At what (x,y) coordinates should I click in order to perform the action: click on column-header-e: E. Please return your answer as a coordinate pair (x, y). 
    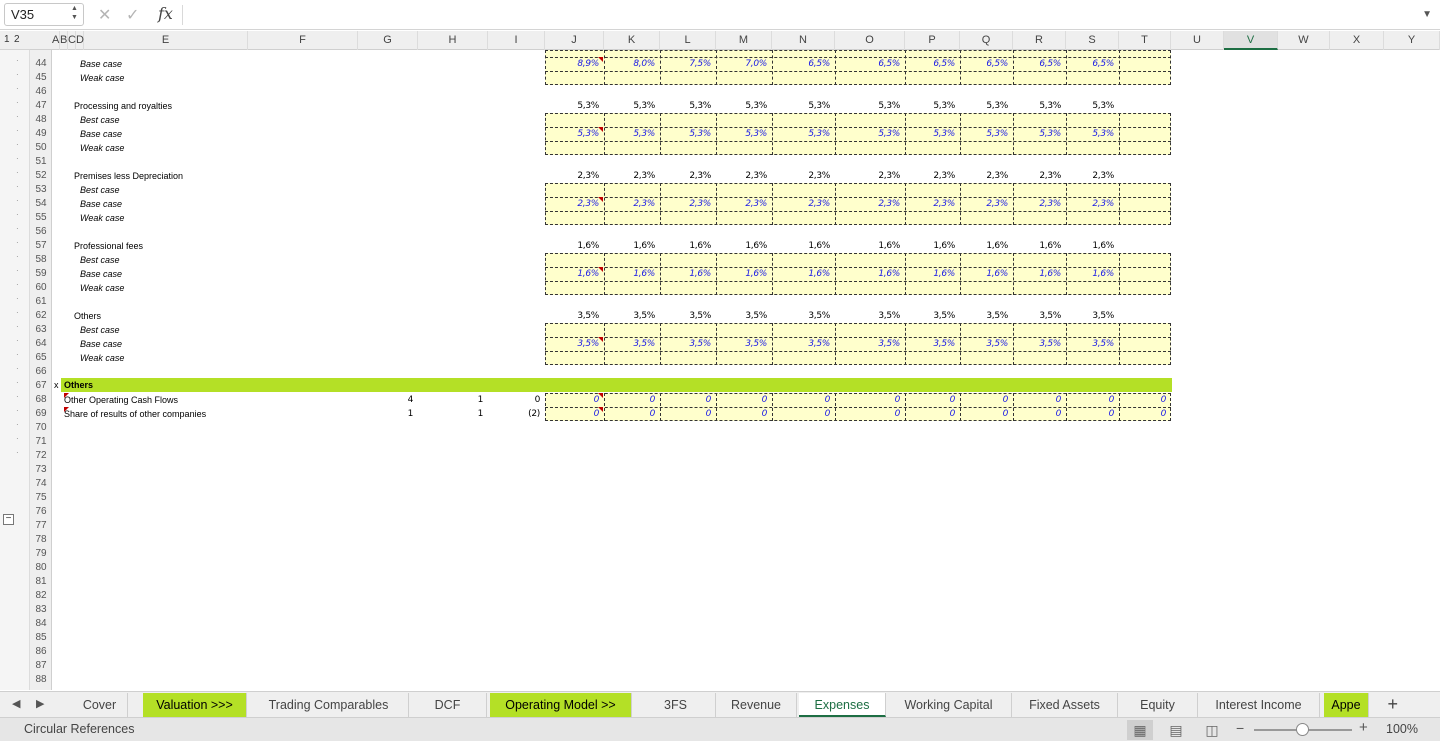
    Looking at the image, I should click on (166, 40).